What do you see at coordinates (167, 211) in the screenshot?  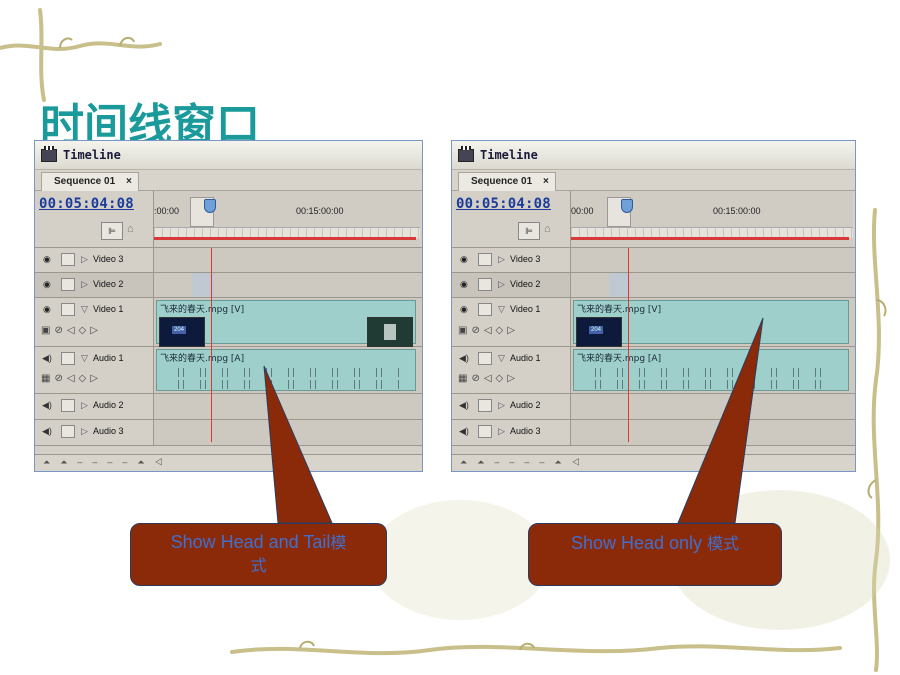 I see `ruler-start-label: :00:00` at bounding box center [167, 211].